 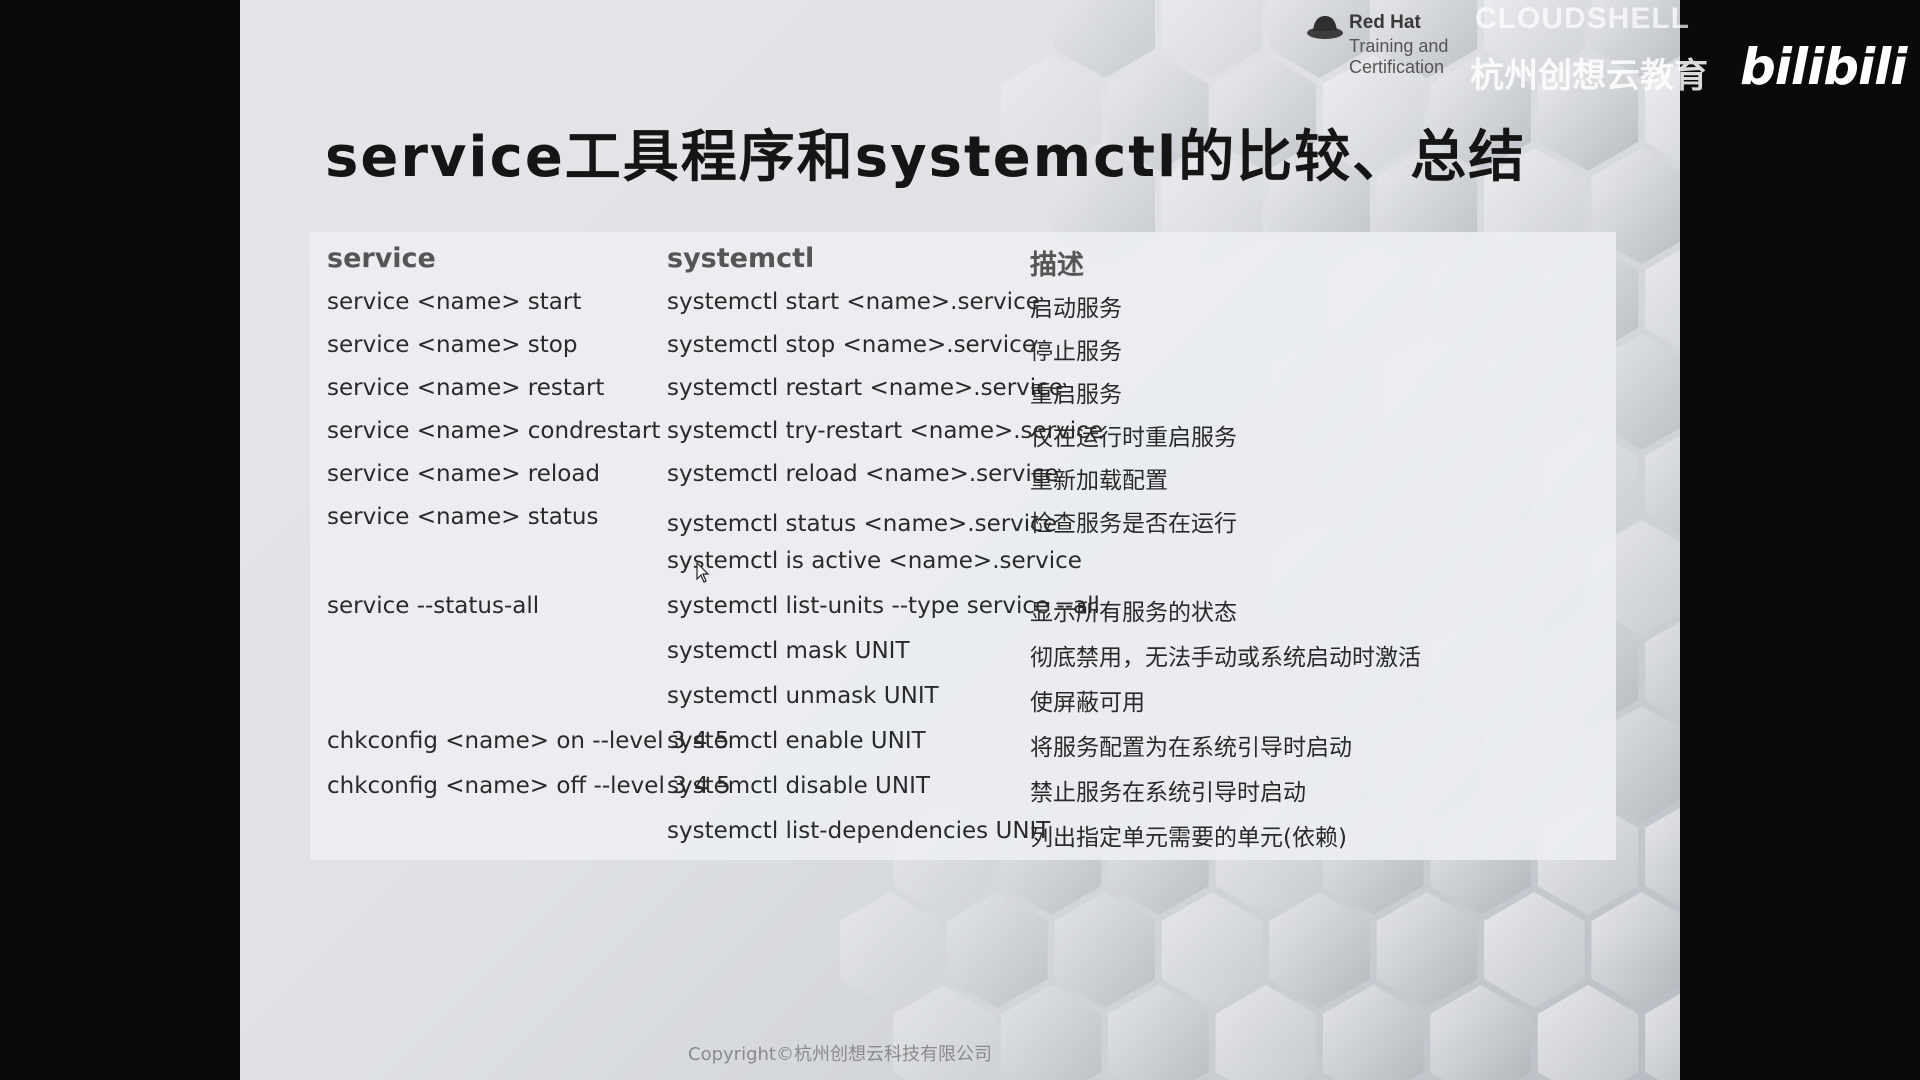 What do you see at coordinates (1582, 18) in the screenshot?
I see `cloudshell-watermark: CLOUDSHELL` at bounding box center [1582, 18].